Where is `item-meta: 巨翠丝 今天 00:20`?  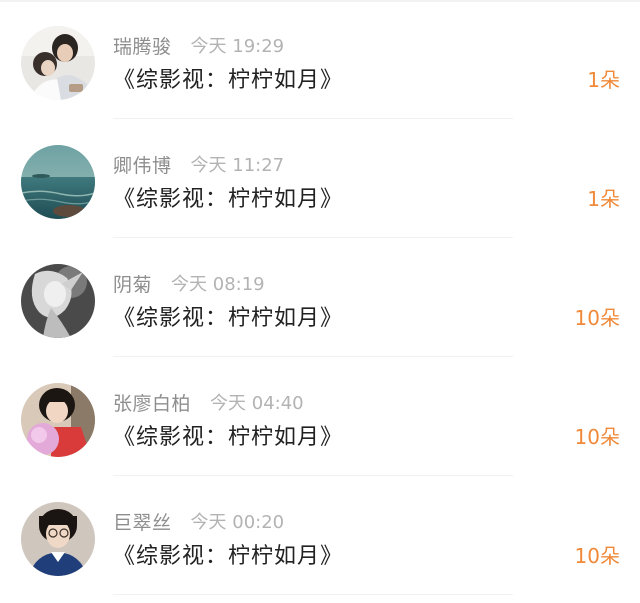
item-meta: 巨翠丝 今天 00:20 is located at coordinates (198, 521).